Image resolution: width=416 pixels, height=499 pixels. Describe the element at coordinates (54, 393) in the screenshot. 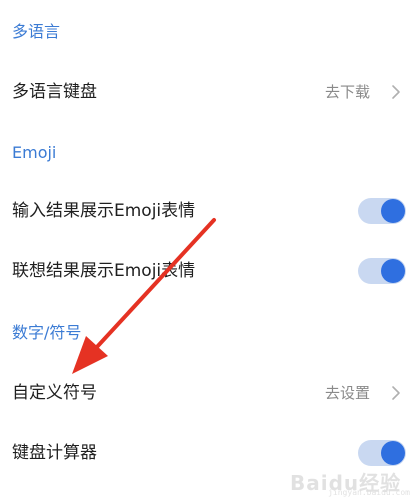

I see `row-label: 自定义符号` at that location.